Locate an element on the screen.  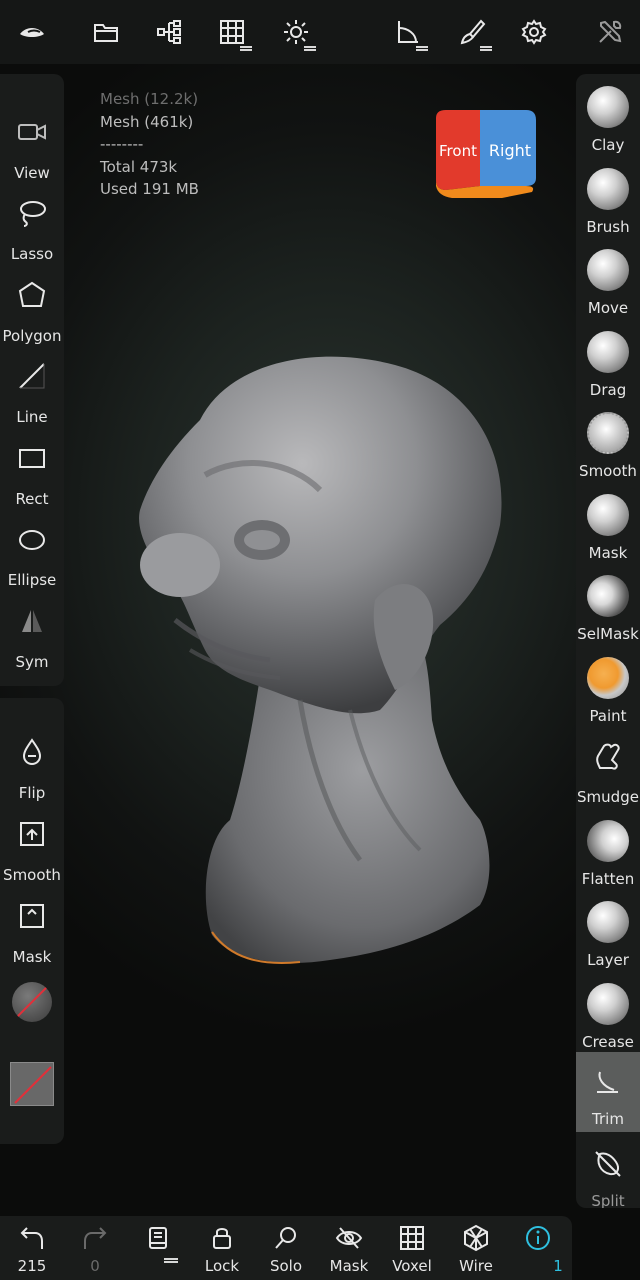
brush-label: Smudge is located at coordinates (608, 797).